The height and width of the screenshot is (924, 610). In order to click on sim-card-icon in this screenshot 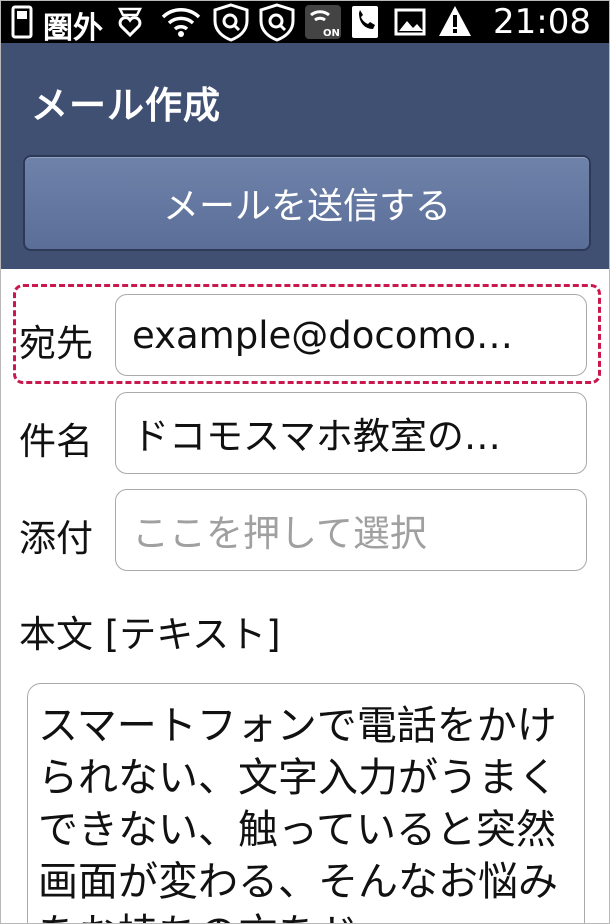, I will do `click(22, 22)`.